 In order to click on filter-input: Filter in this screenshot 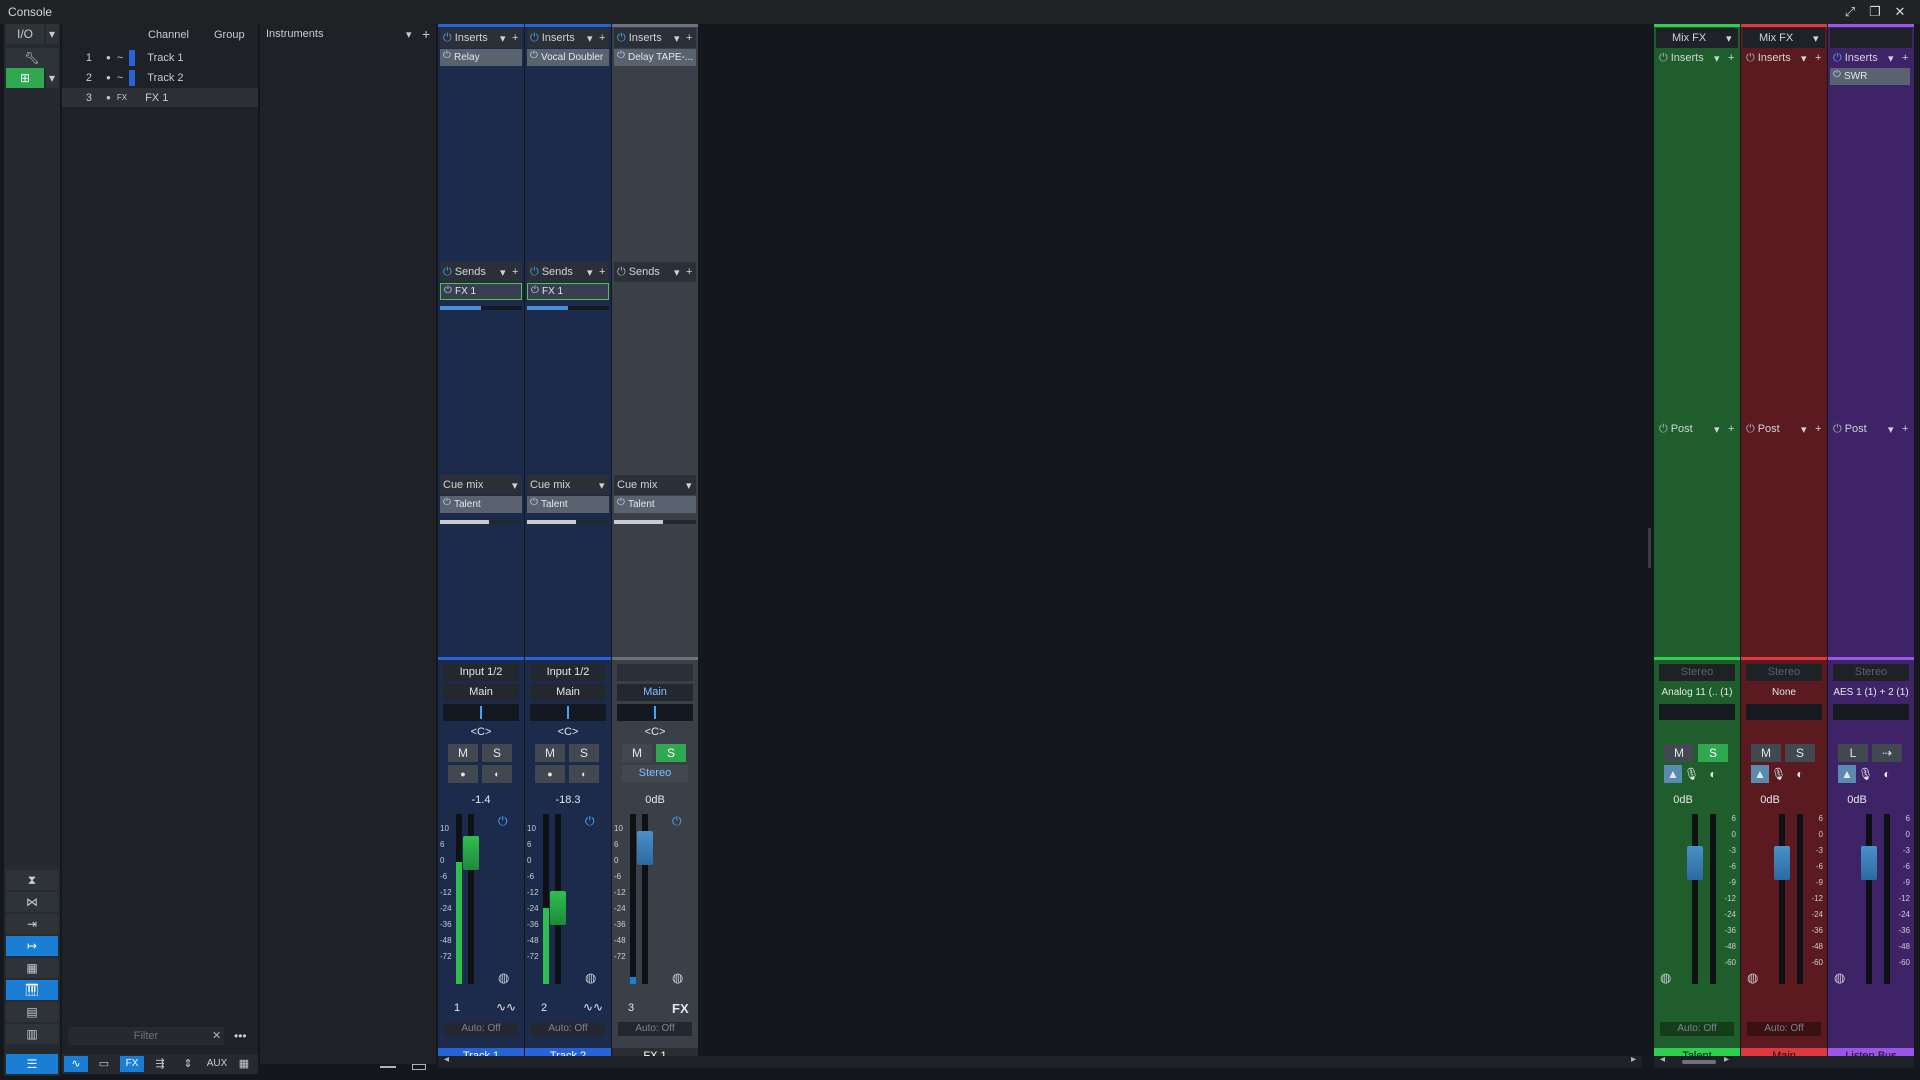, I will do `click(146, 1036)`.